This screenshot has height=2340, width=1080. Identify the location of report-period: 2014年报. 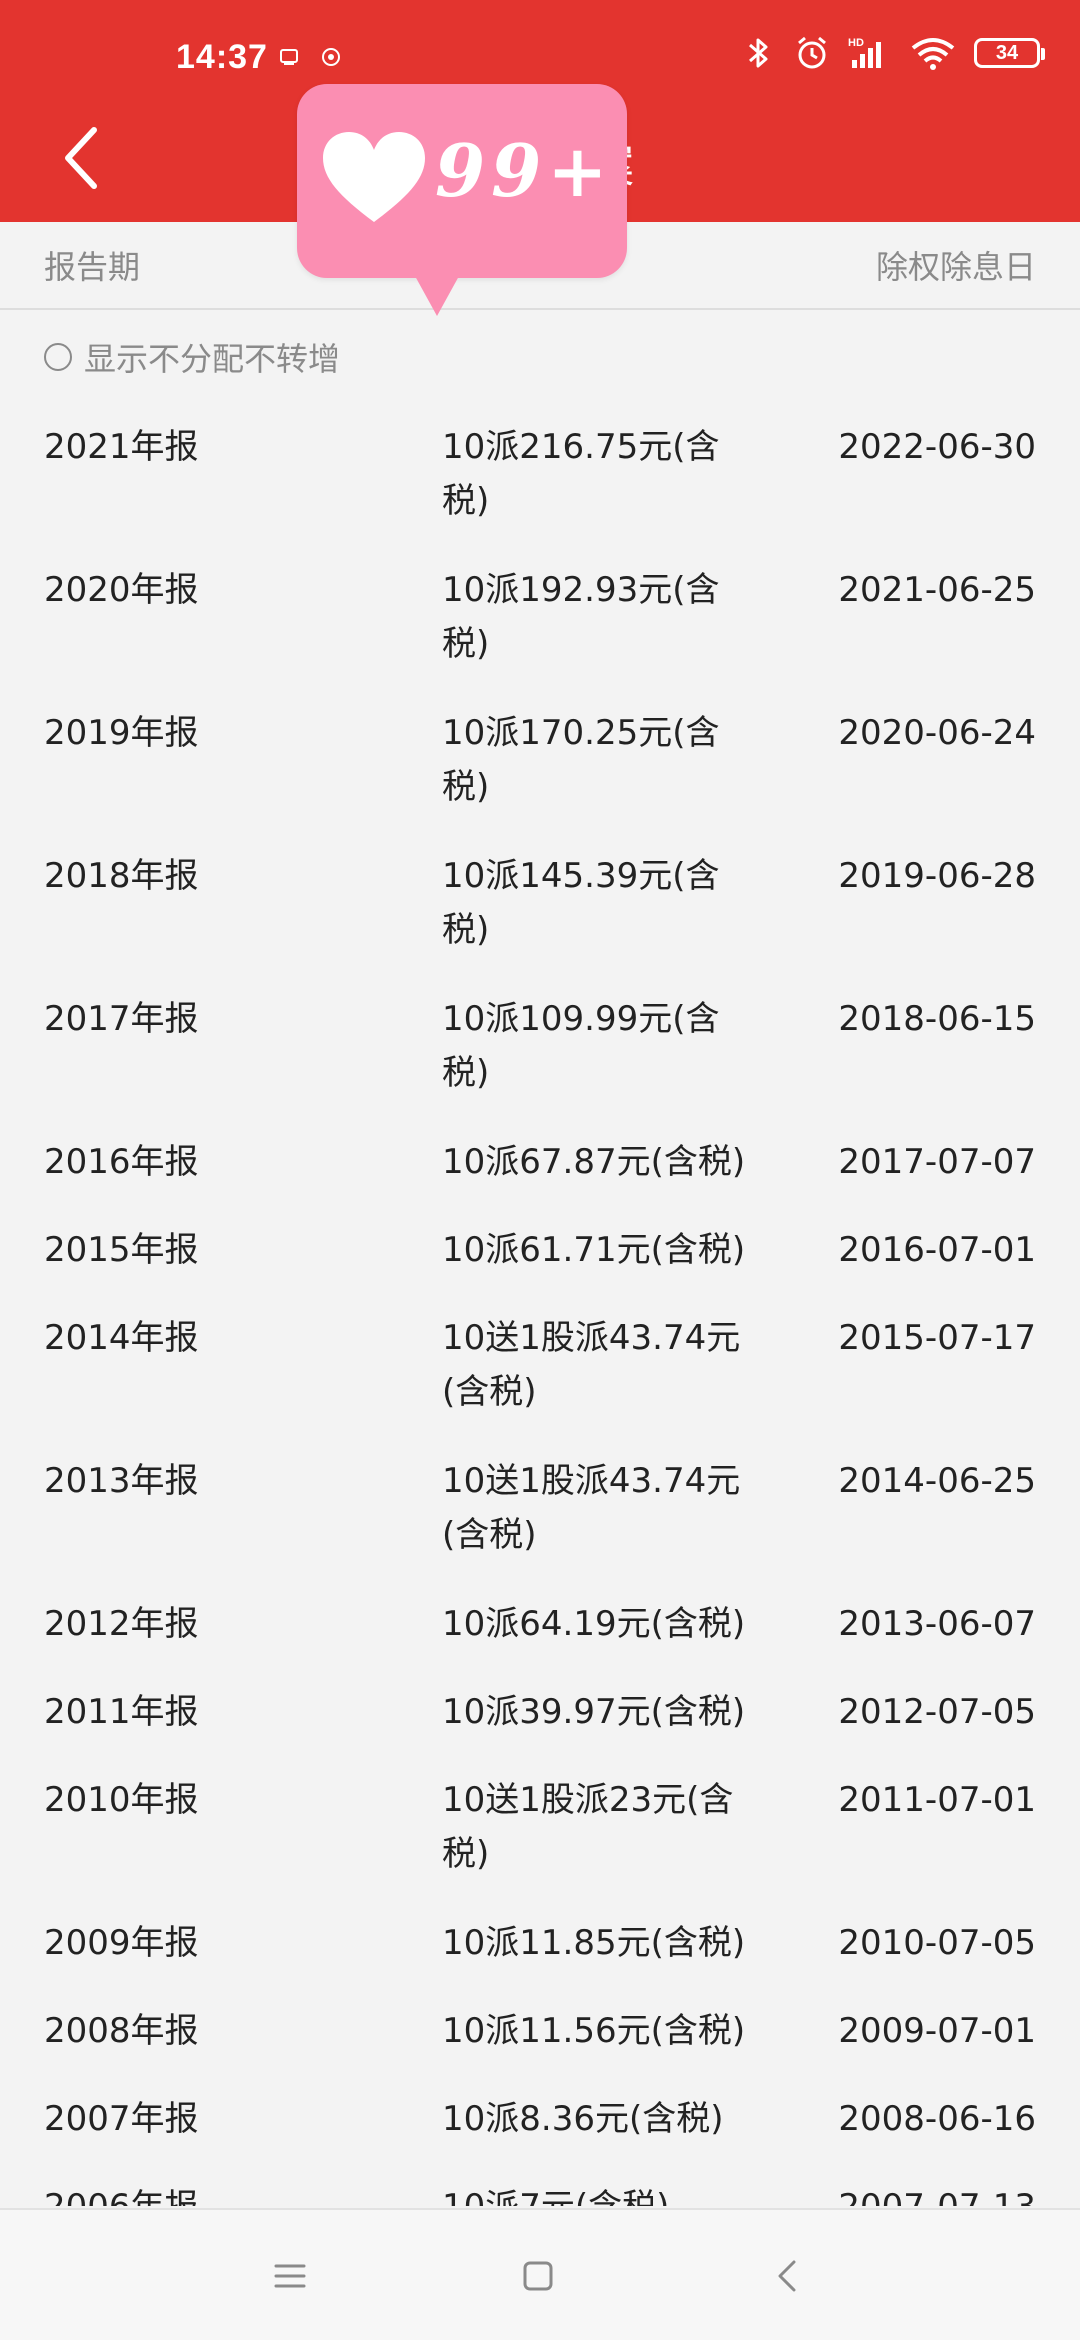
(121, 1338).